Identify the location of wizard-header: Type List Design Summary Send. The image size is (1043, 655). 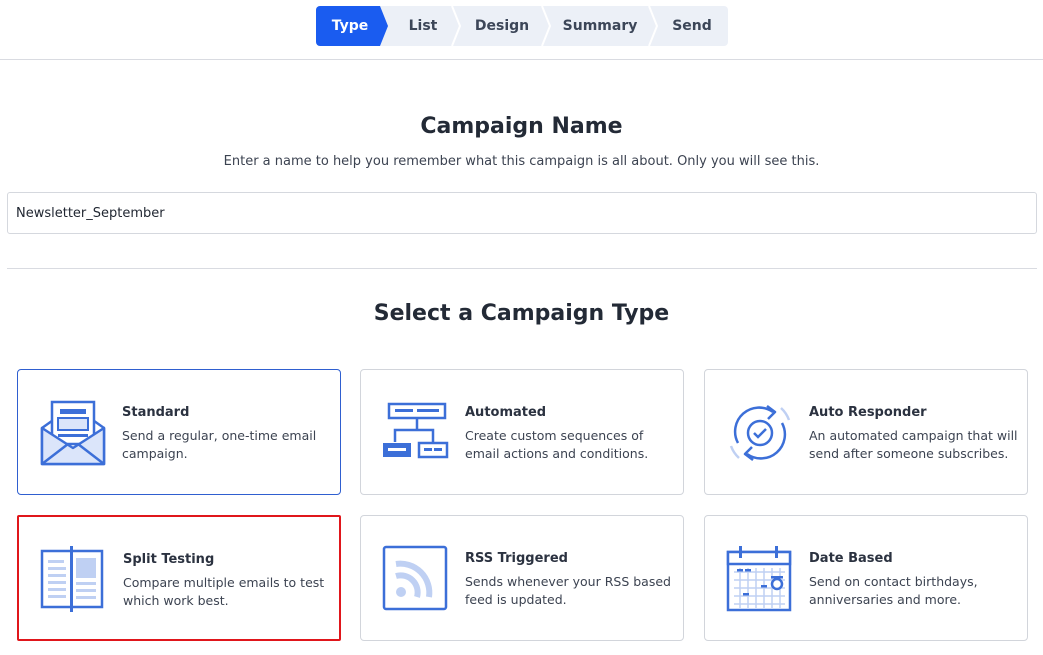
(521, 30).